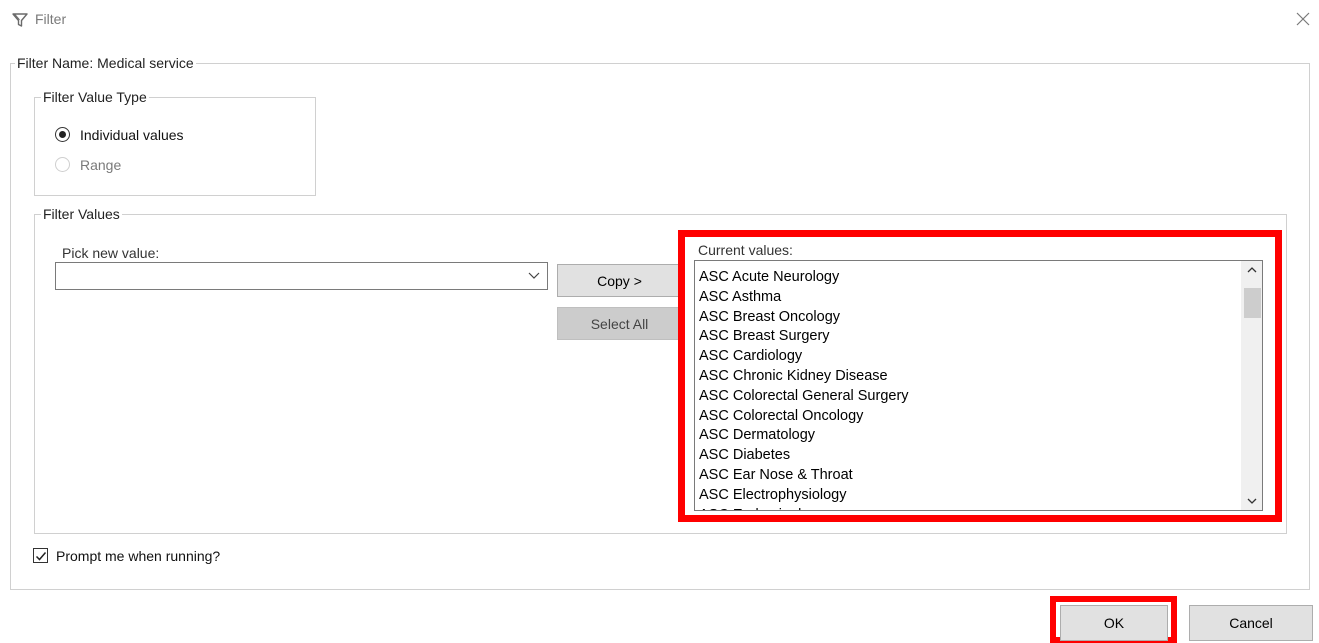 This screenshot has height=643, width=1319. Describe the element at coordinates (969, 496) in the screenshot. I see `list-item: ASC Electrophysiology` at that location.